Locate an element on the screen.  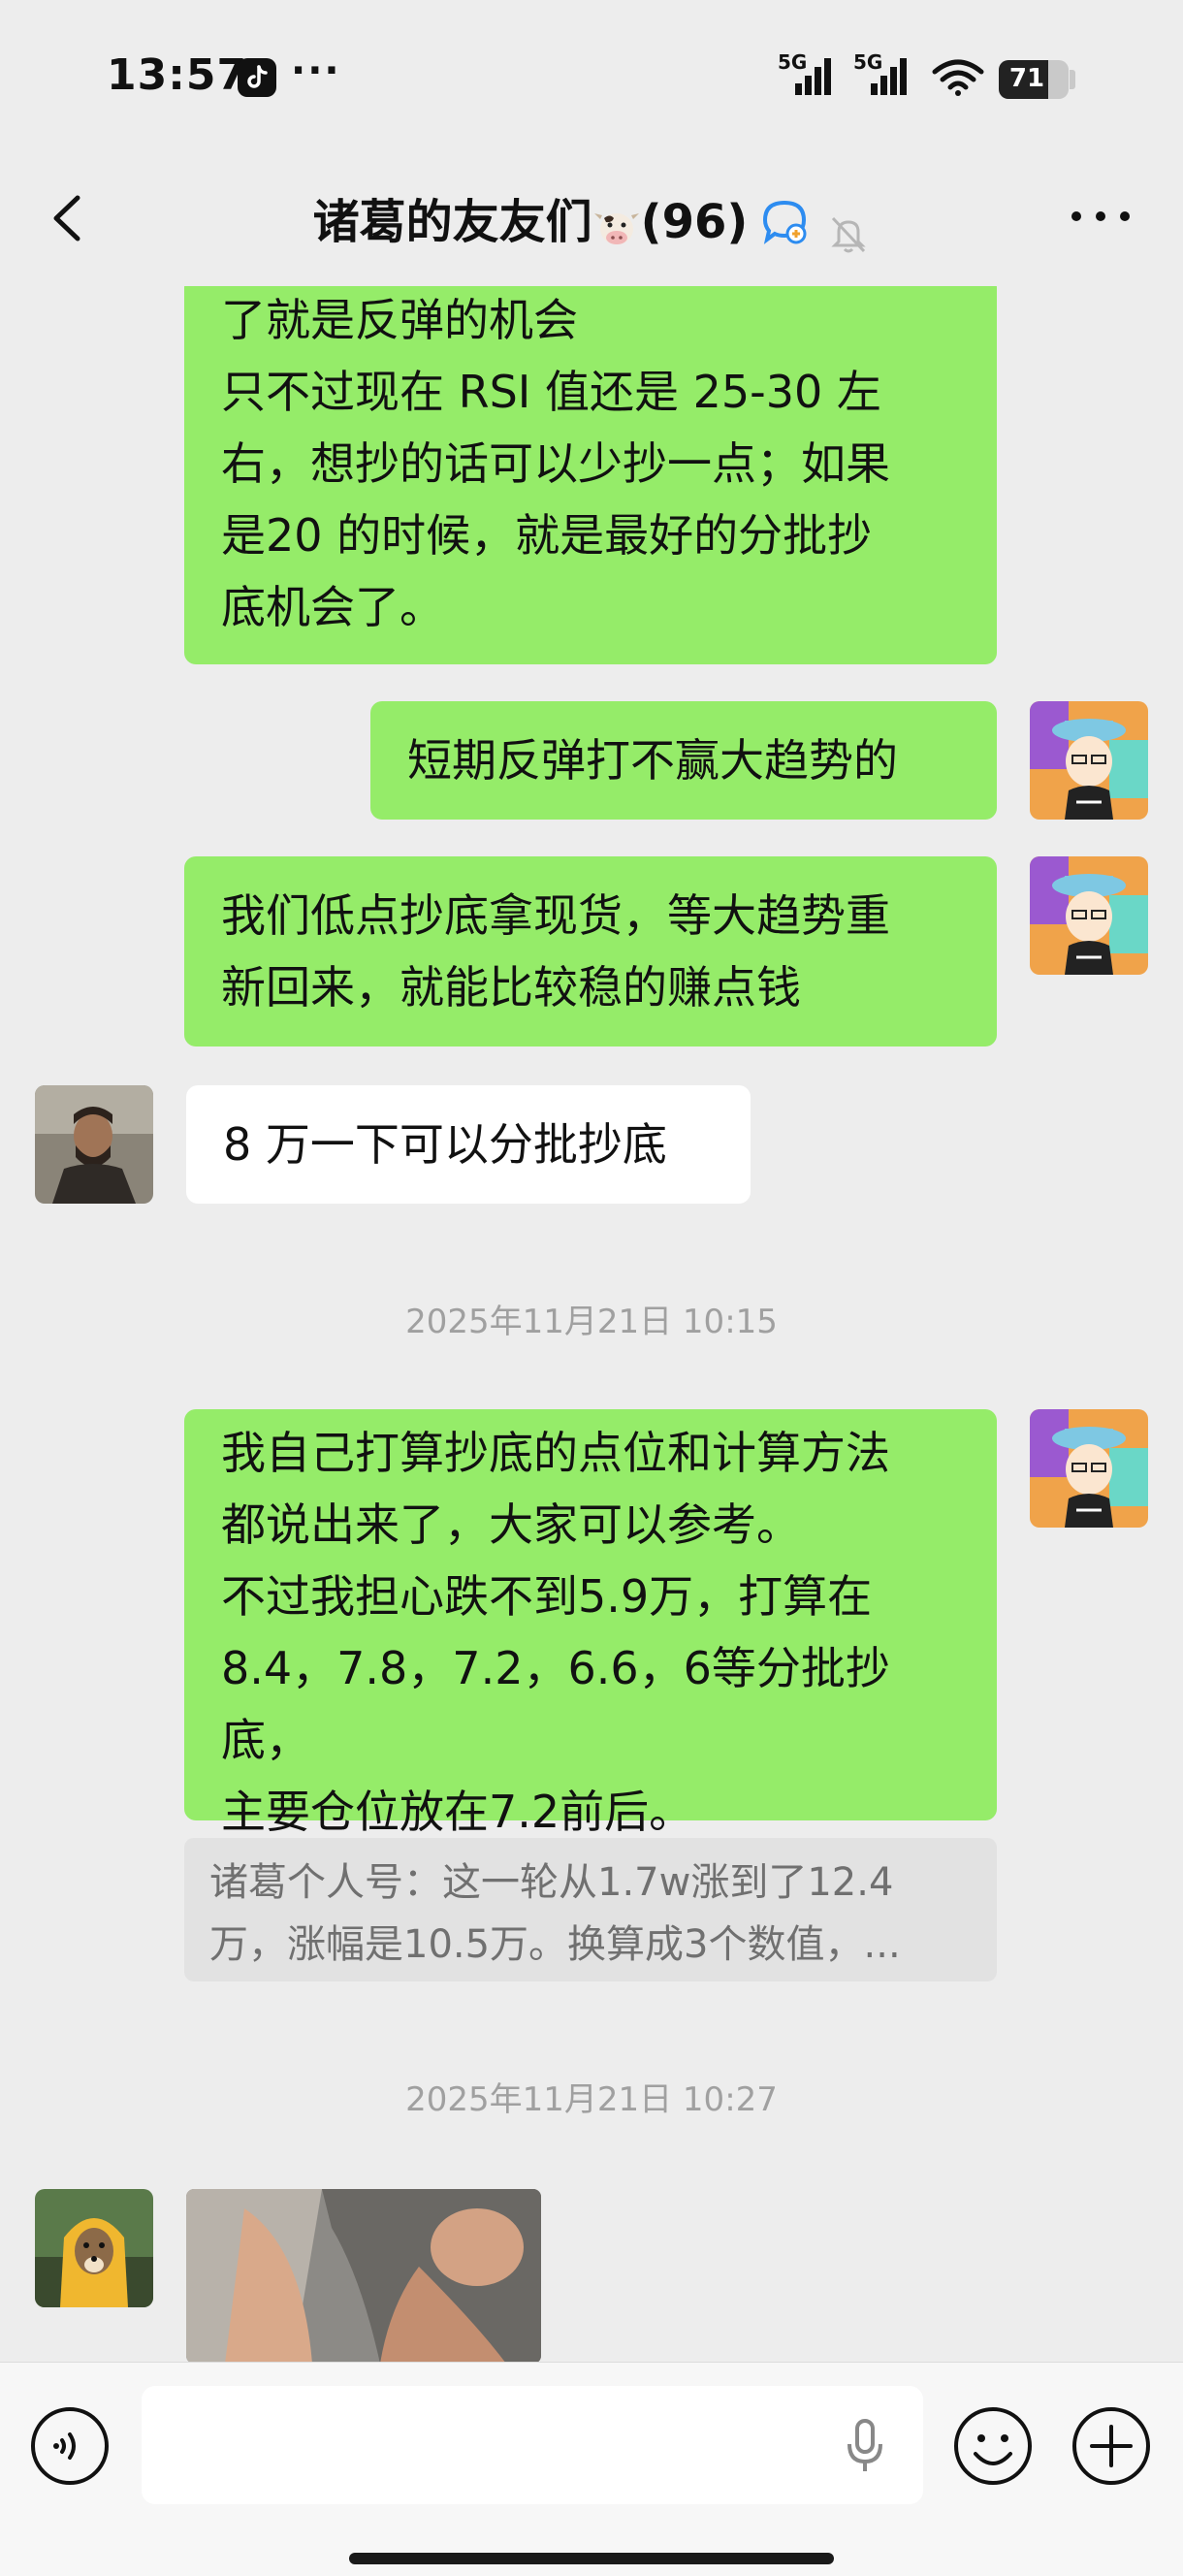
cow-emoji-icon is located at coordinates (616, 222).